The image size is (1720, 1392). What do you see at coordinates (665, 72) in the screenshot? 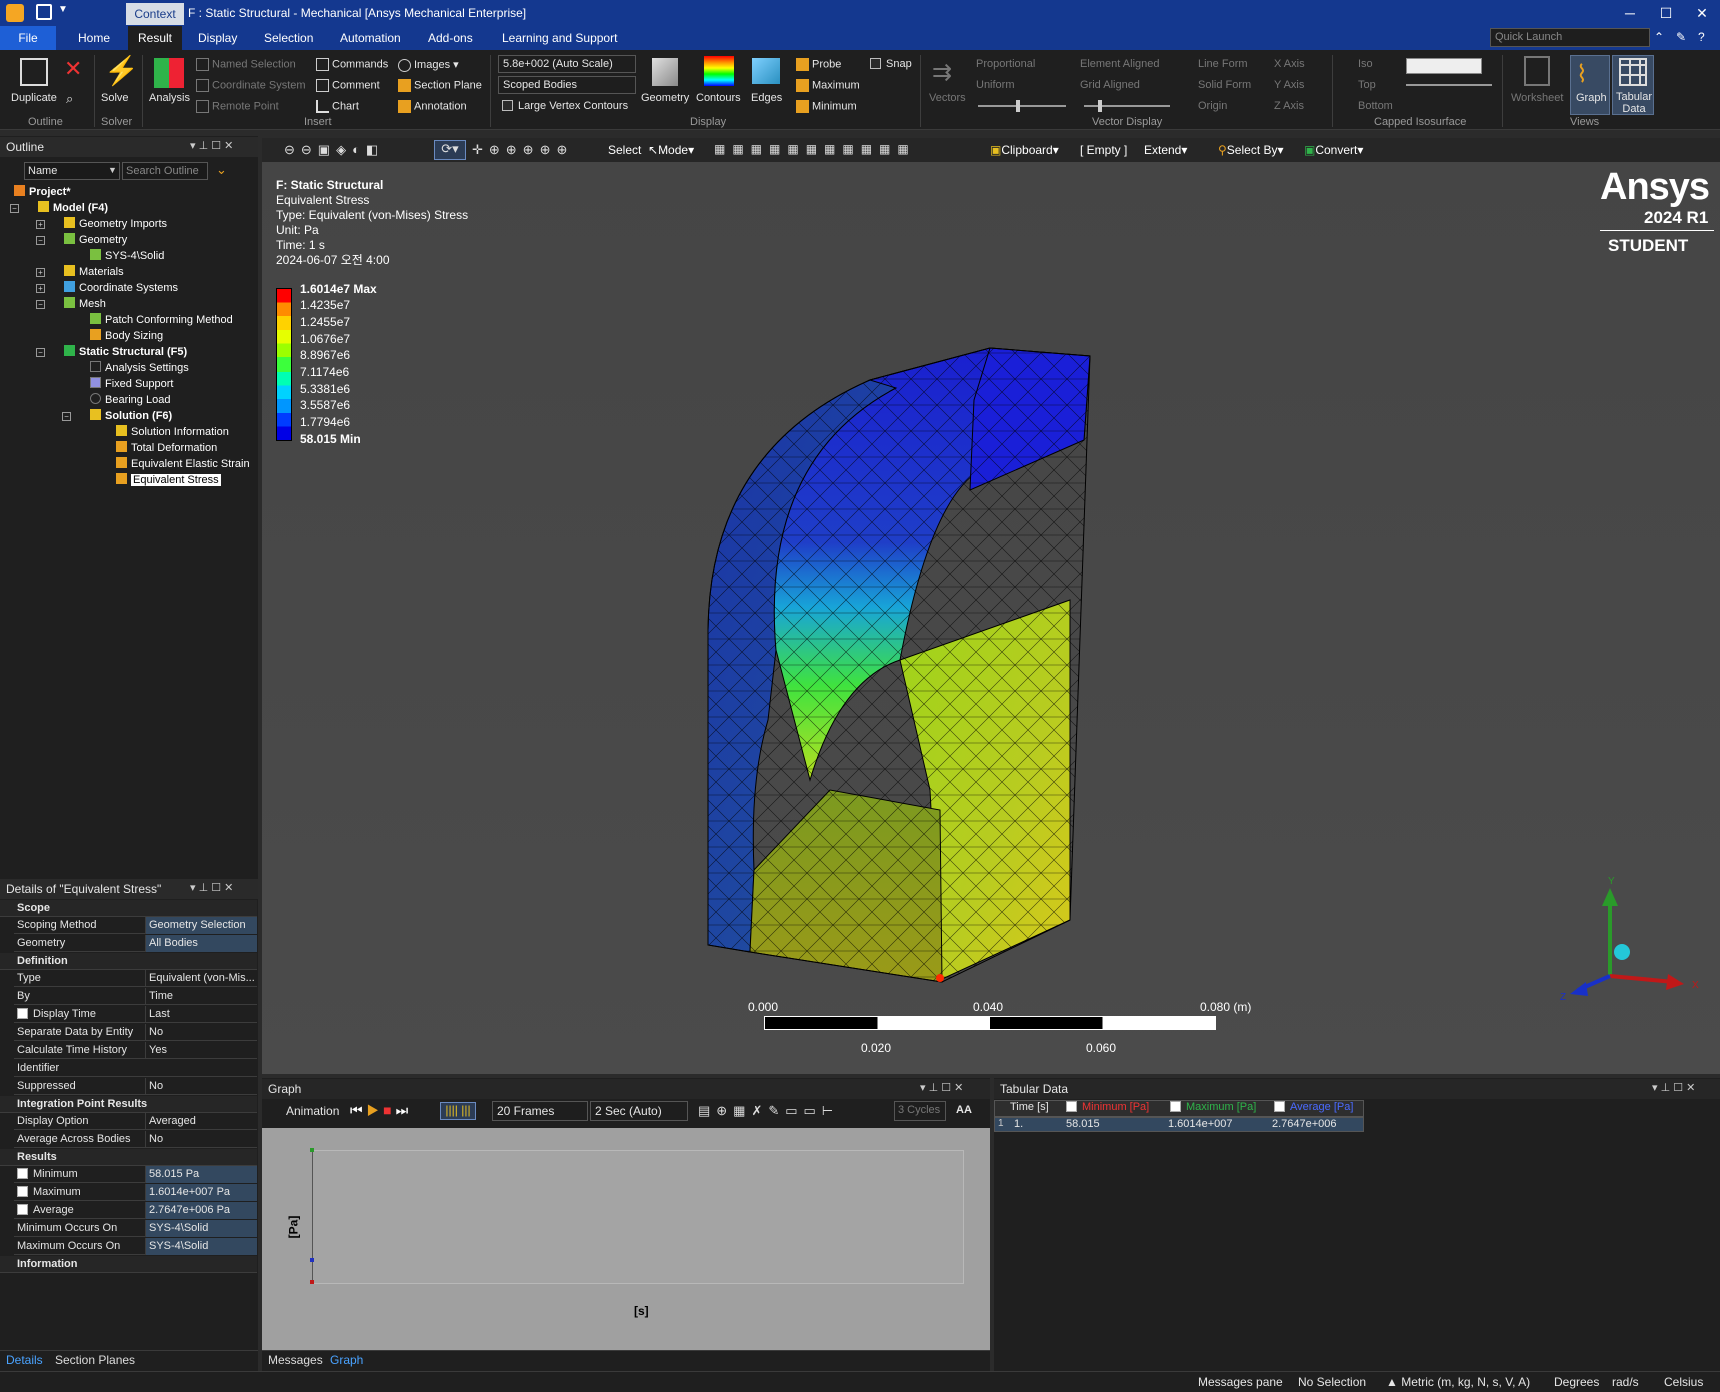
I see `geometry-icon` at bounding box center [665, 72].